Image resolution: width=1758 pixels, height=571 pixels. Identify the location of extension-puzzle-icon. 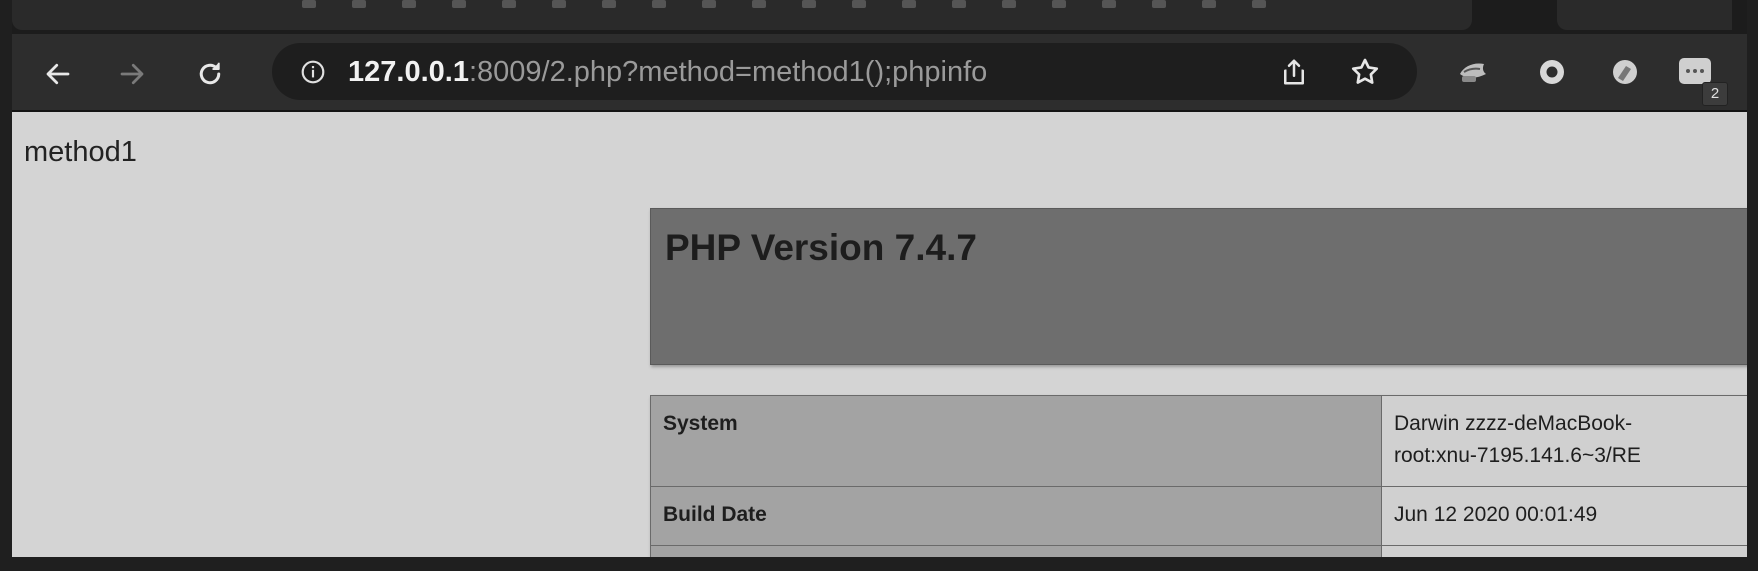
(1472, 72).